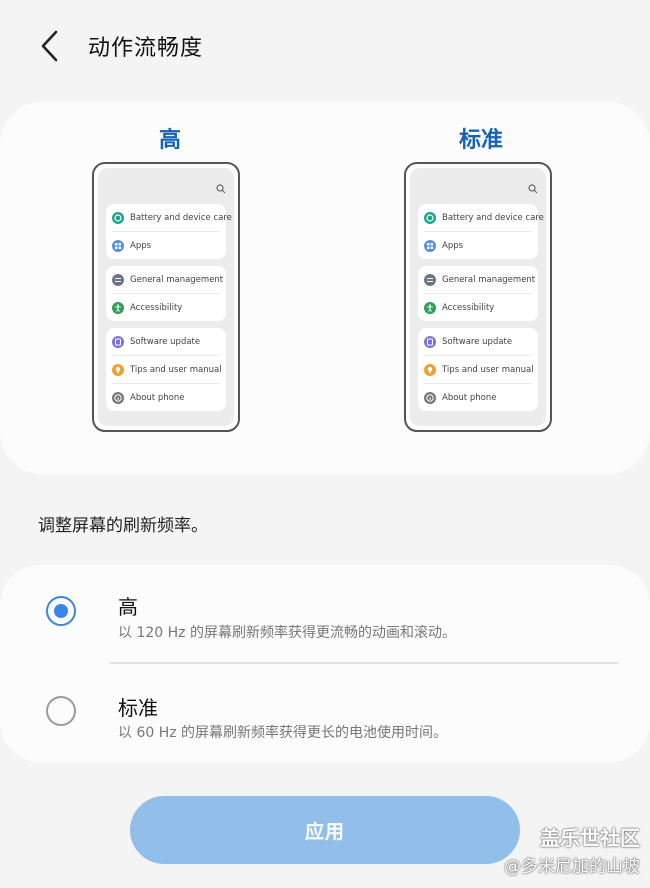  I want to click on option-title: 标准, so click(138, 708).